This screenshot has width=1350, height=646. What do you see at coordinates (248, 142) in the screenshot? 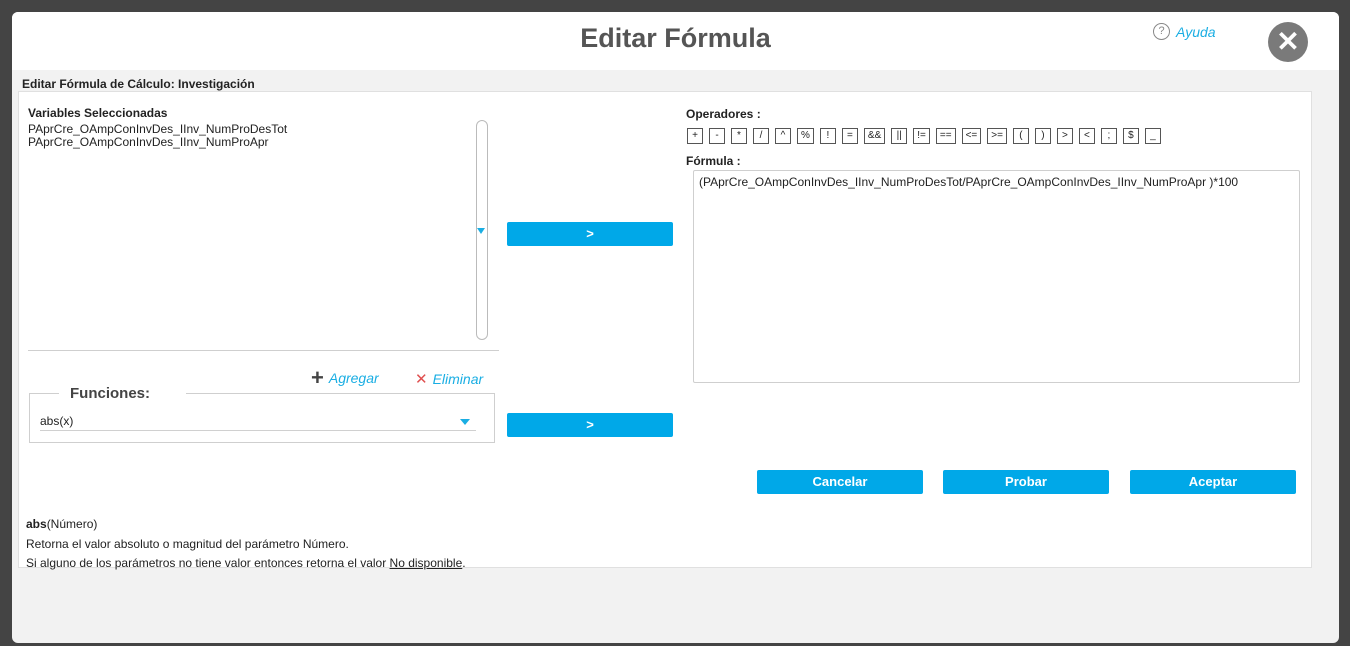
I see `list-item: PAprCre_OAmpConInvDes_IInv_NumProApr` at bounding box center [248, 142].